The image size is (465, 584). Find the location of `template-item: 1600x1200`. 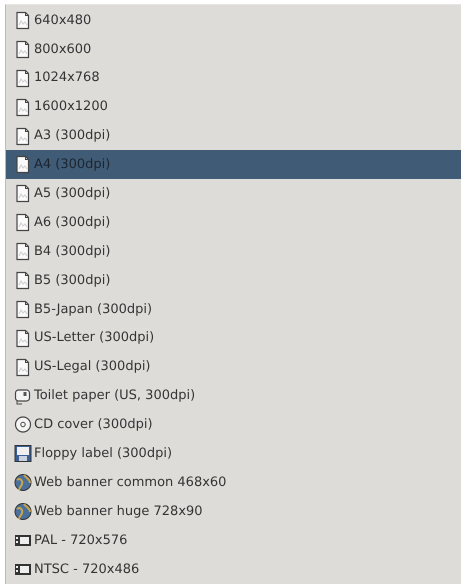

template-item: 1600x1200 is located at coordinates (233, 107).